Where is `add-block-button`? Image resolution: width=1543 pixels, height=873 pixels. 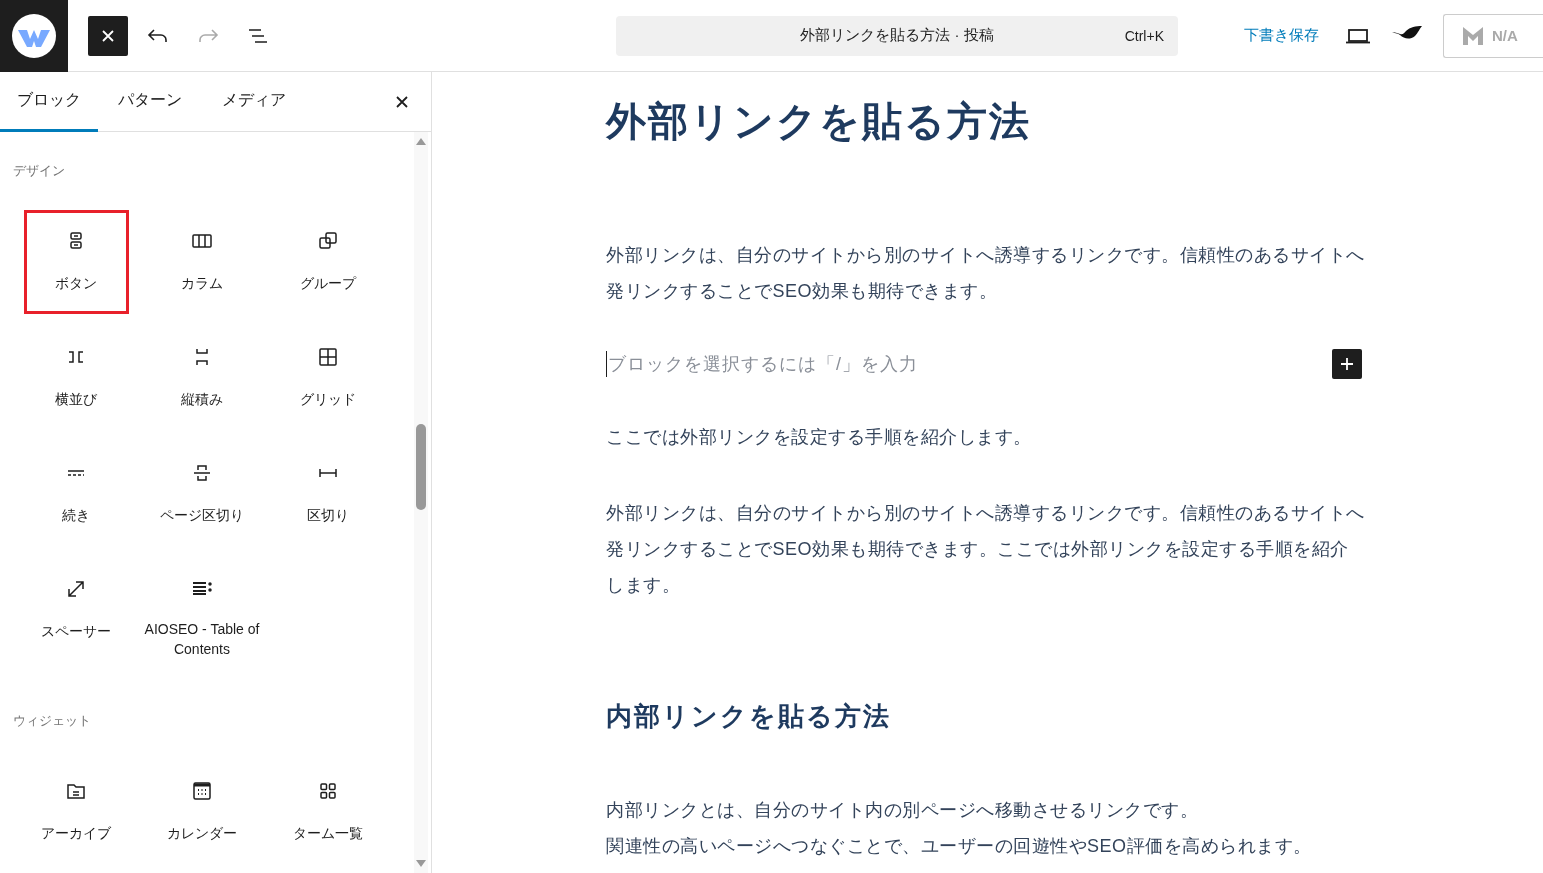 add-block-button is located at coordinates (1347, 364).